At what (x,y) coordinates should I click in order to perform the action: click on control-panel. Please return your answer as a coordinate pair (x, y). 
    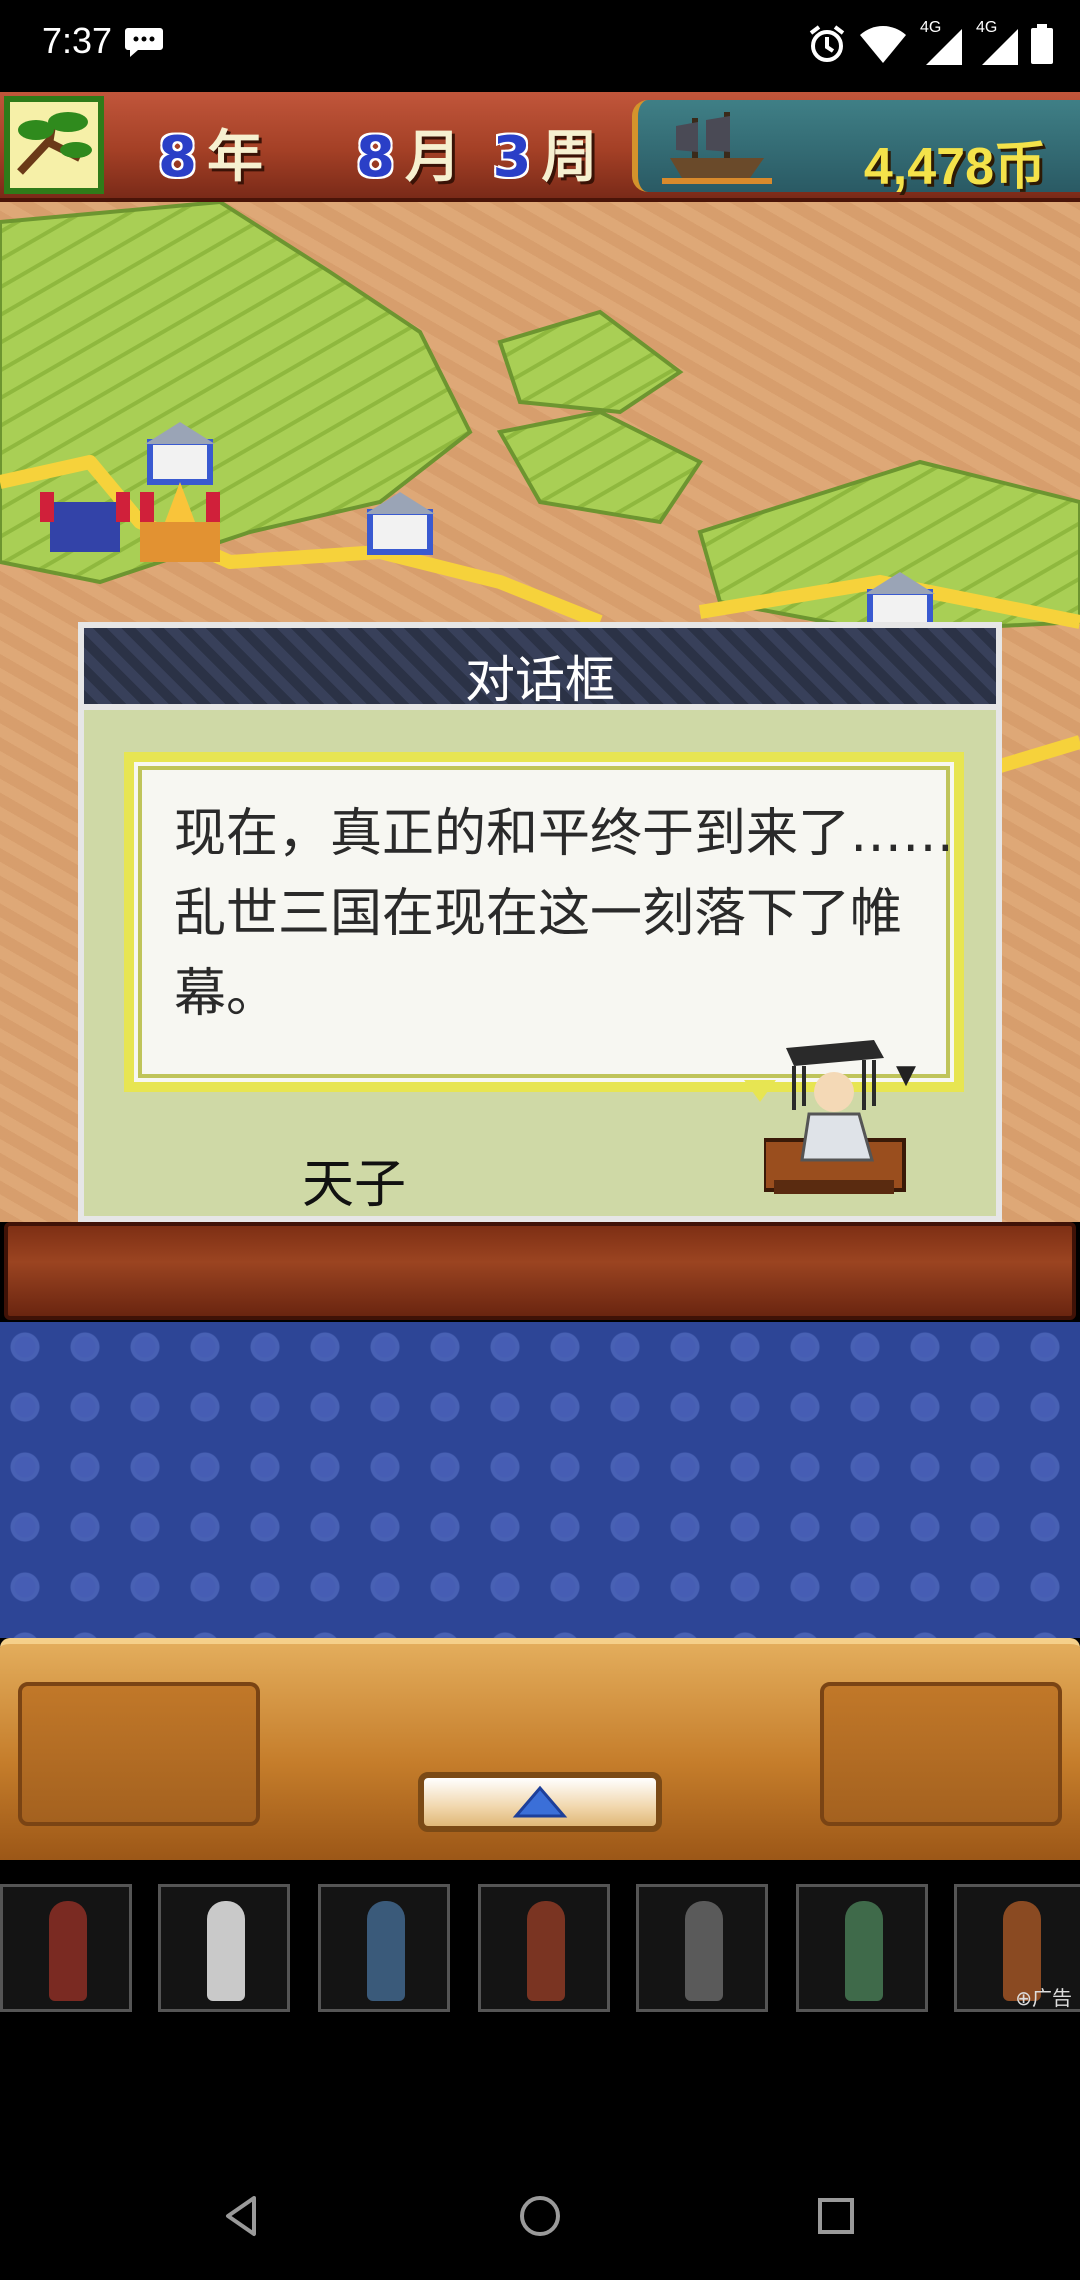
    Looking at the image, I should click on (540, 1749).